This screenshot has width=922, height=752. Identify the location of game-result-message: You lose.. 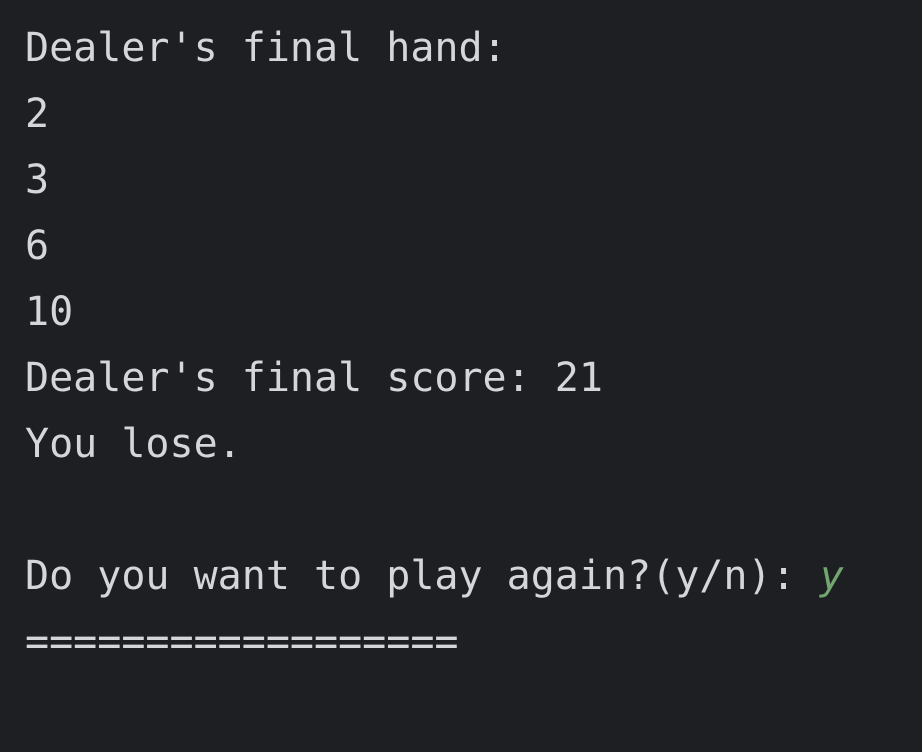
(133, 444).